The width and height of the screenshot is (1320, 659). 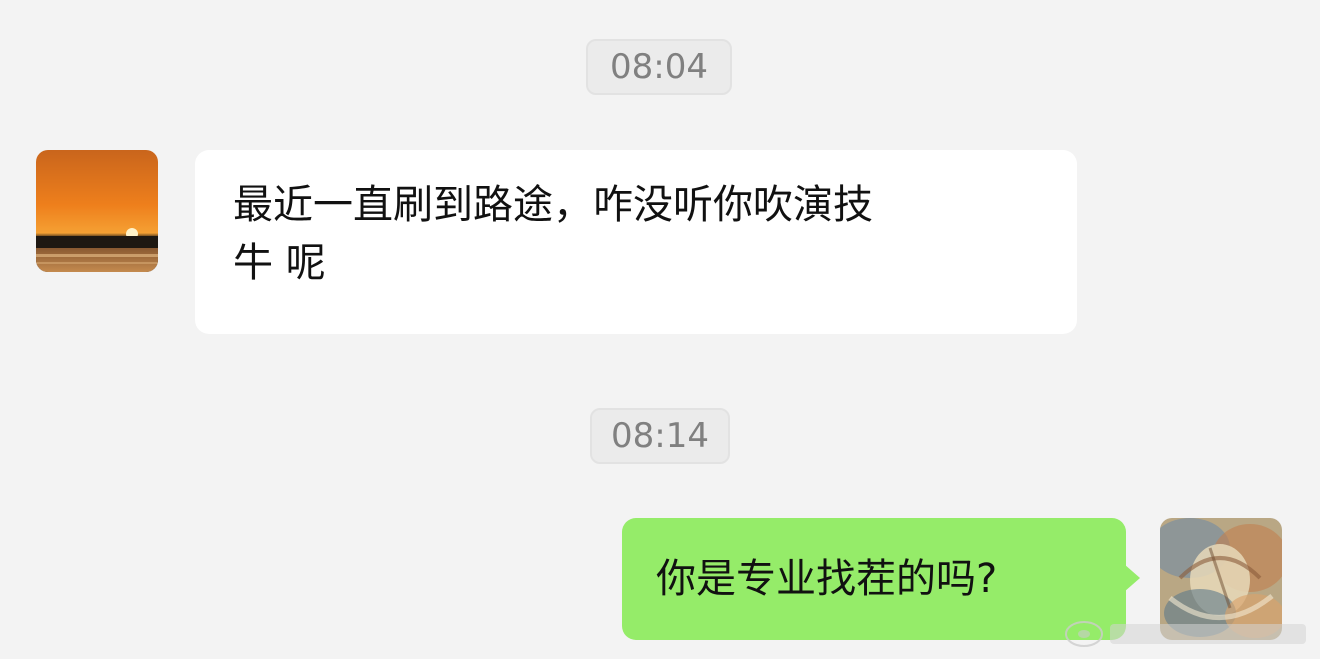 I want to click on sunset-icon, so click(x=97, y=211).